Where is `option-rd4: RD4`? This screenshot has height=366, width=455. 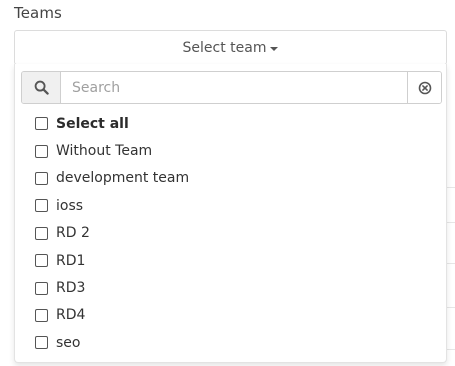 option-rd4: RD4 is located at coordinates (235, 315).